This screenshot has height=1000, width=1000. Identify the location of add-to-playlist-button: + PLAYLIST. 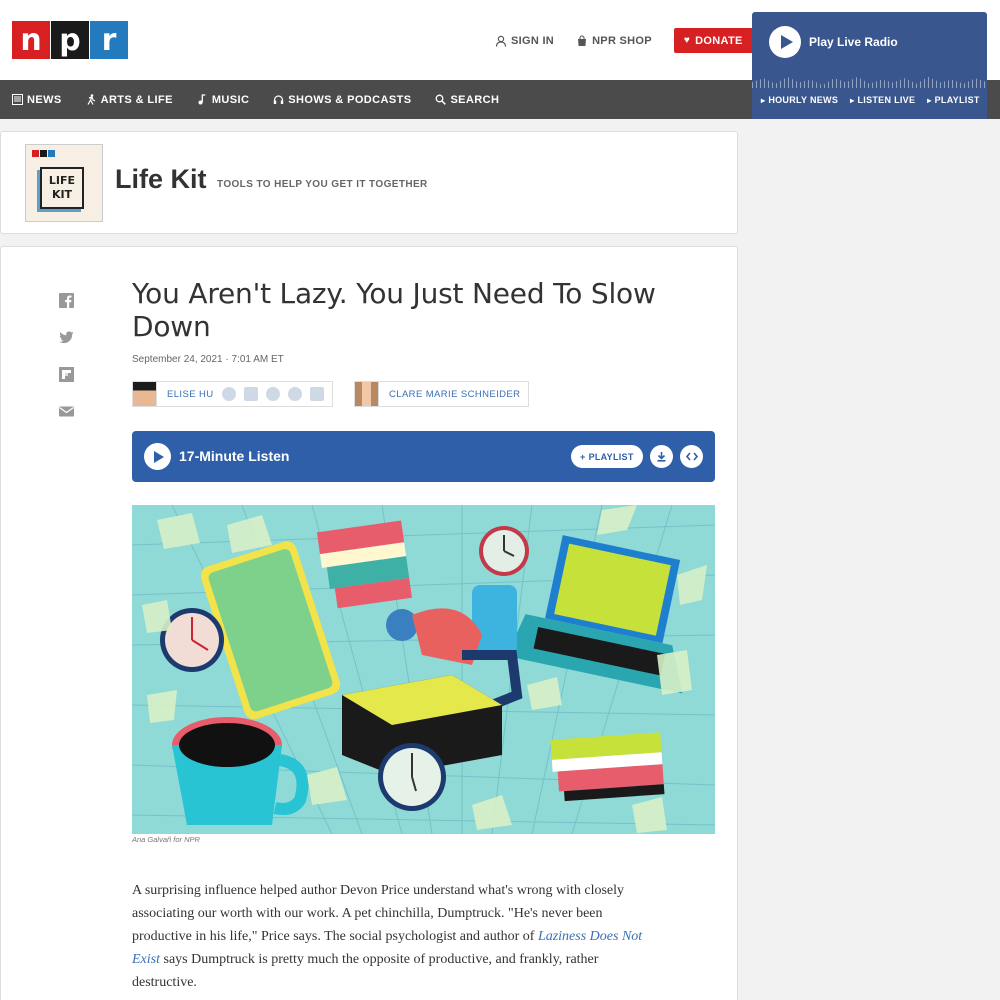
(607, 456).